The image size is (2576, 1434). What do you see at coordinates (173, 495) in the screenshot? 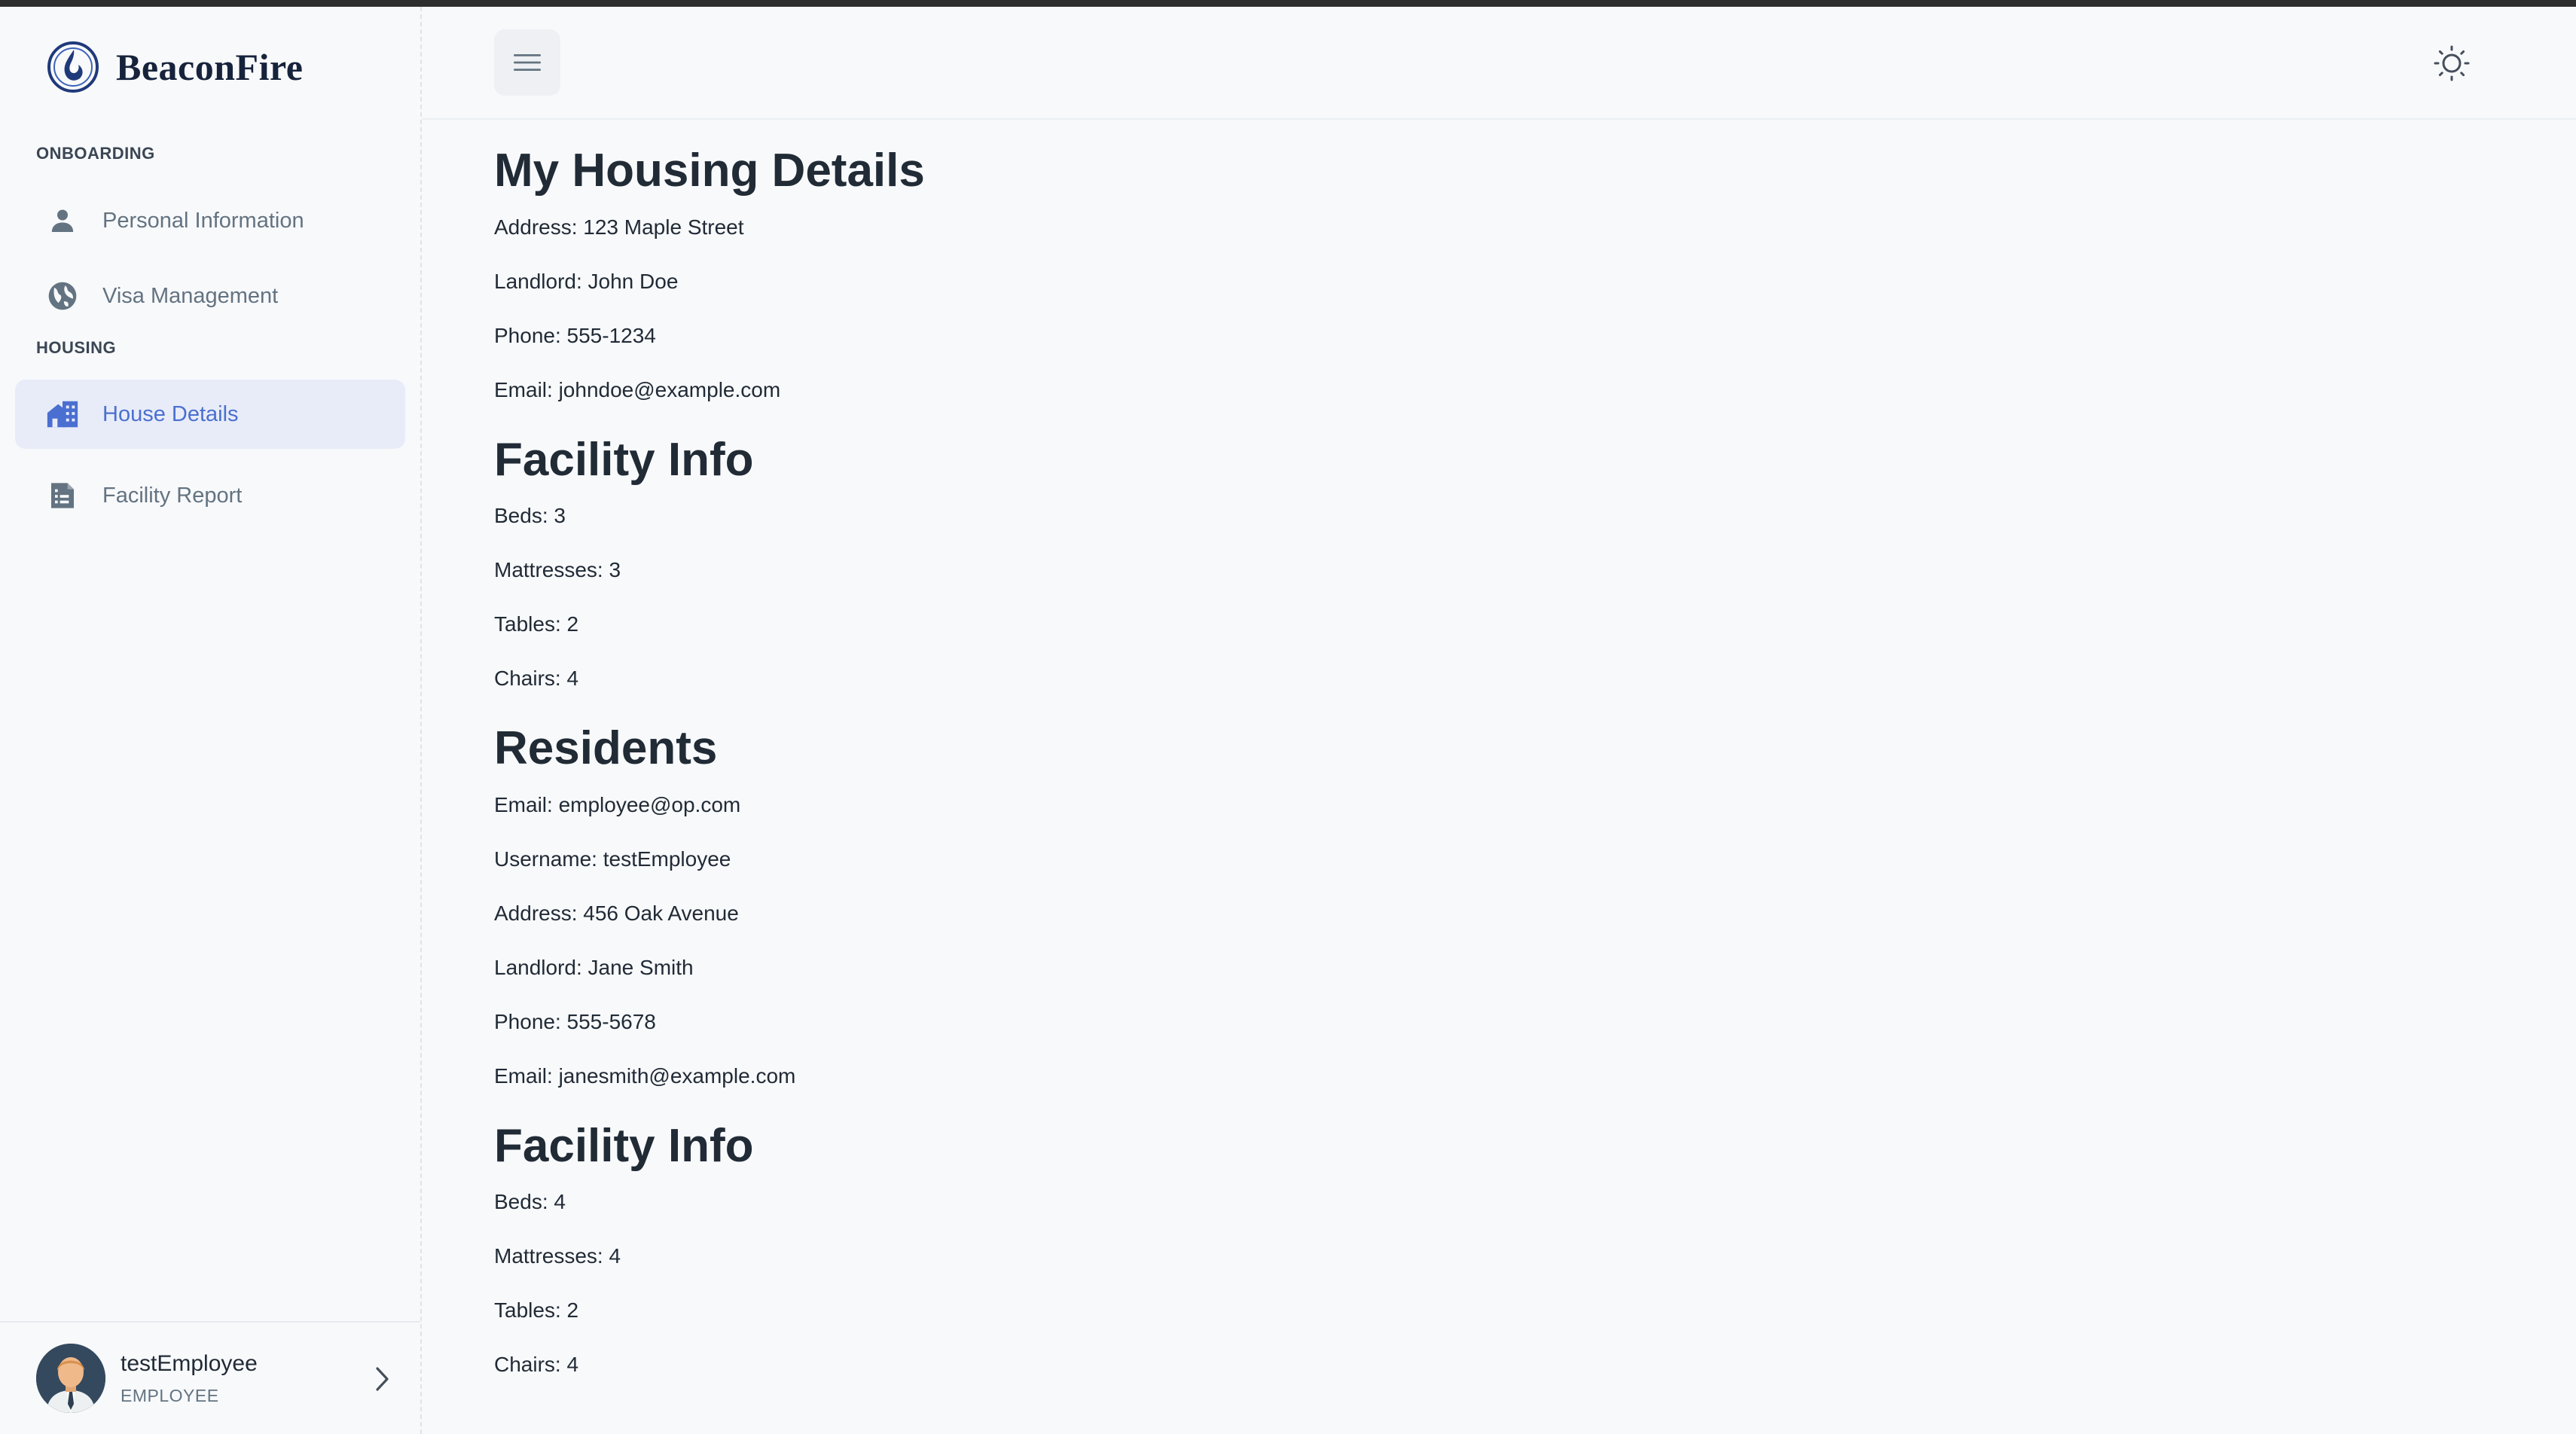
I see `sidebar-item-label: Facility Report` at bounding box center [173, 495].